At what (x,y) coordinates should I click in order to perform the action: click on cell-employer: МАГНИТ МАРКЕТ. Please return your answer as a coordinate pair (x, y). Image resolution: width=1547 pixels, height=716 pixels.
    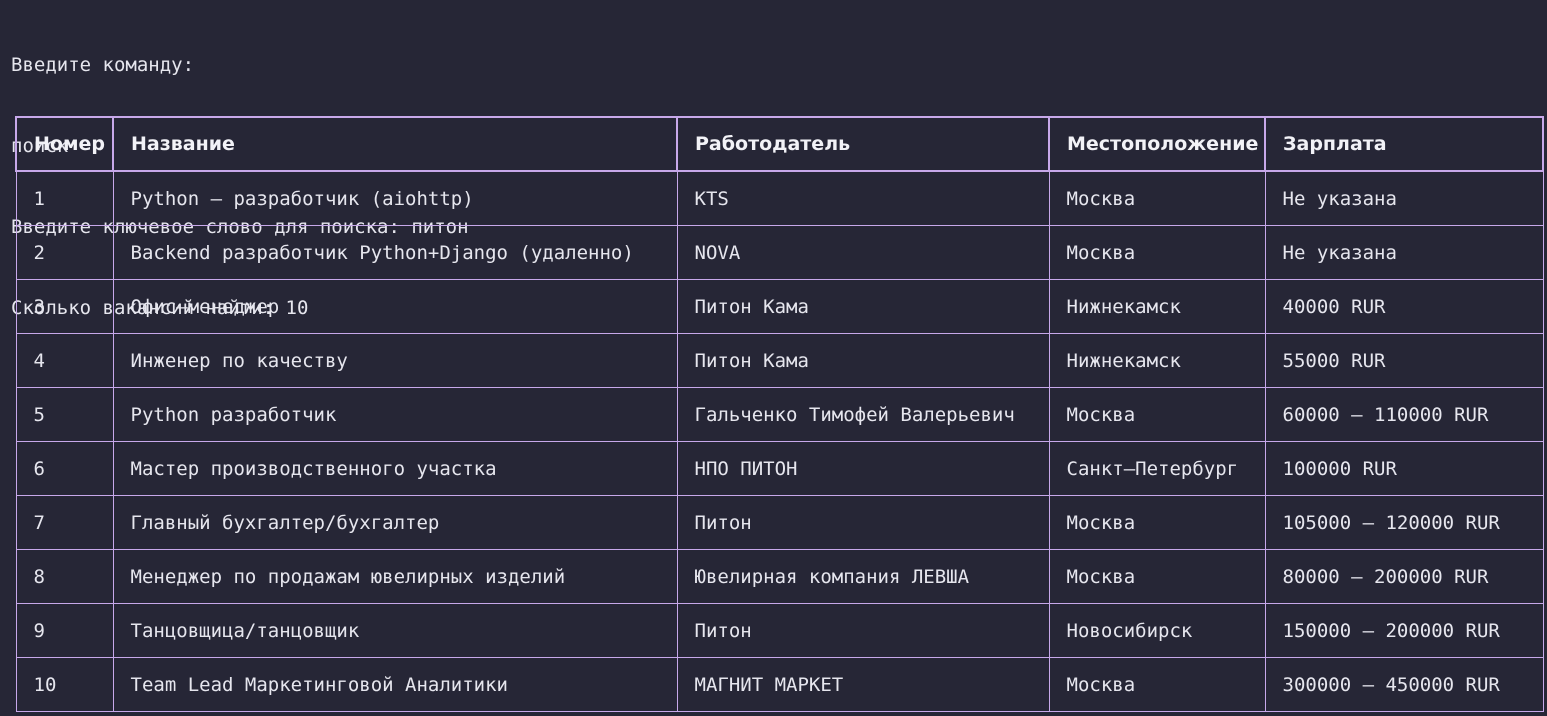
    Looking at the image, I should click on (863, 684).